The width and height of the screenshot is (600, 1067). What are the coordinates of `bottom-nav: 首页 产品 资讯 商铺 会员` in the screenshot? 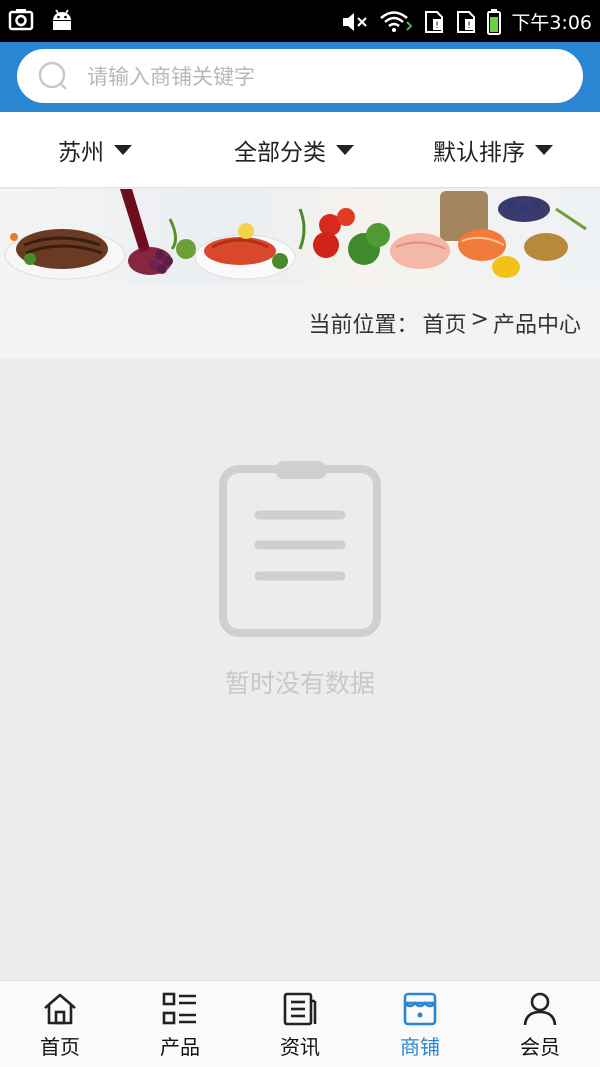 It's located at (300, 1023).